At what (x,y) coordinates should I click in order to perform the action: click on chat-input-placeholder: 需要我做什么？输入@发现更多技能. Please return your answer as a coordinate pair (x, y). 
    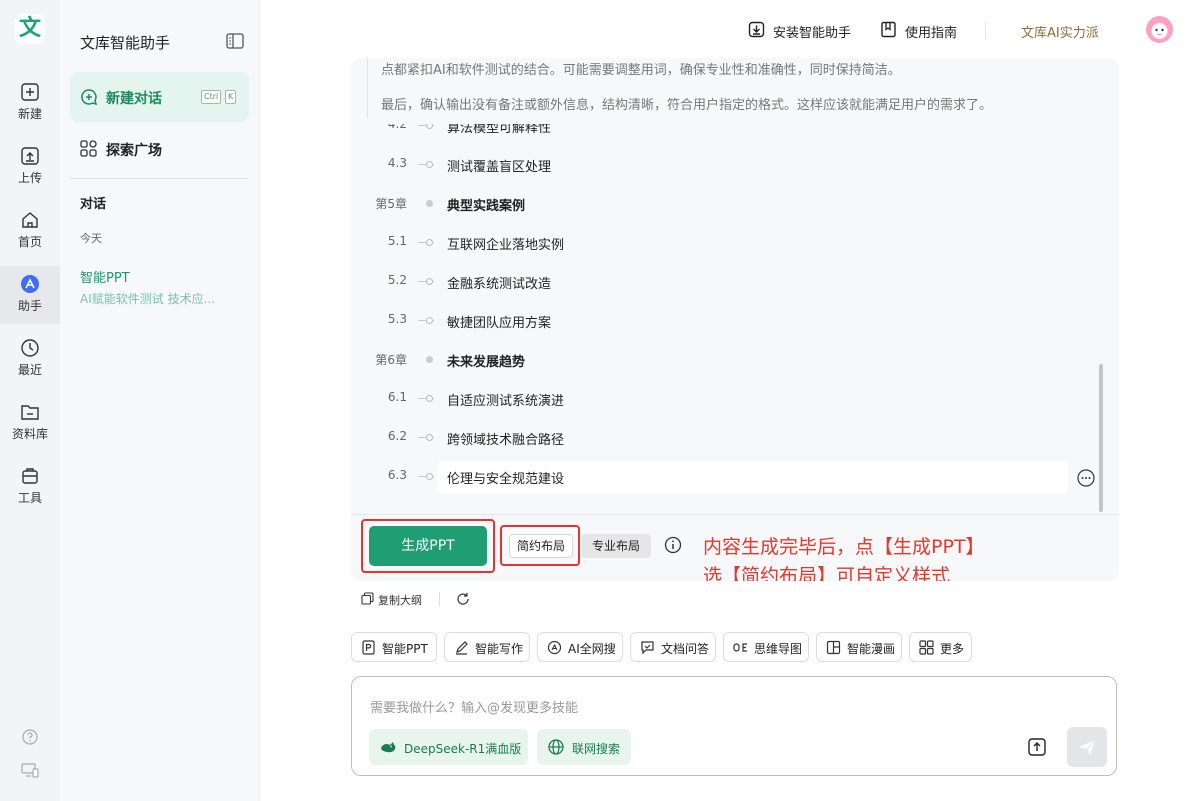
    Looking at the image, I should click on (474, 706).